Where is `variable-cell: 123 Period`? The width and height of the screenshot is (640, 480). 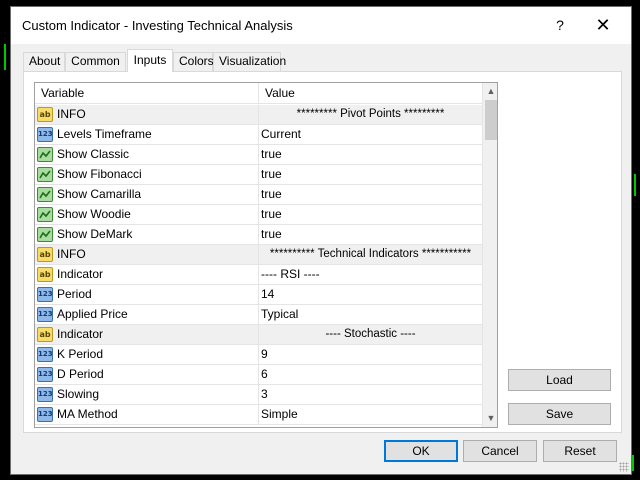 variable-cell: 123 Period is located at coordinates (147, 294).